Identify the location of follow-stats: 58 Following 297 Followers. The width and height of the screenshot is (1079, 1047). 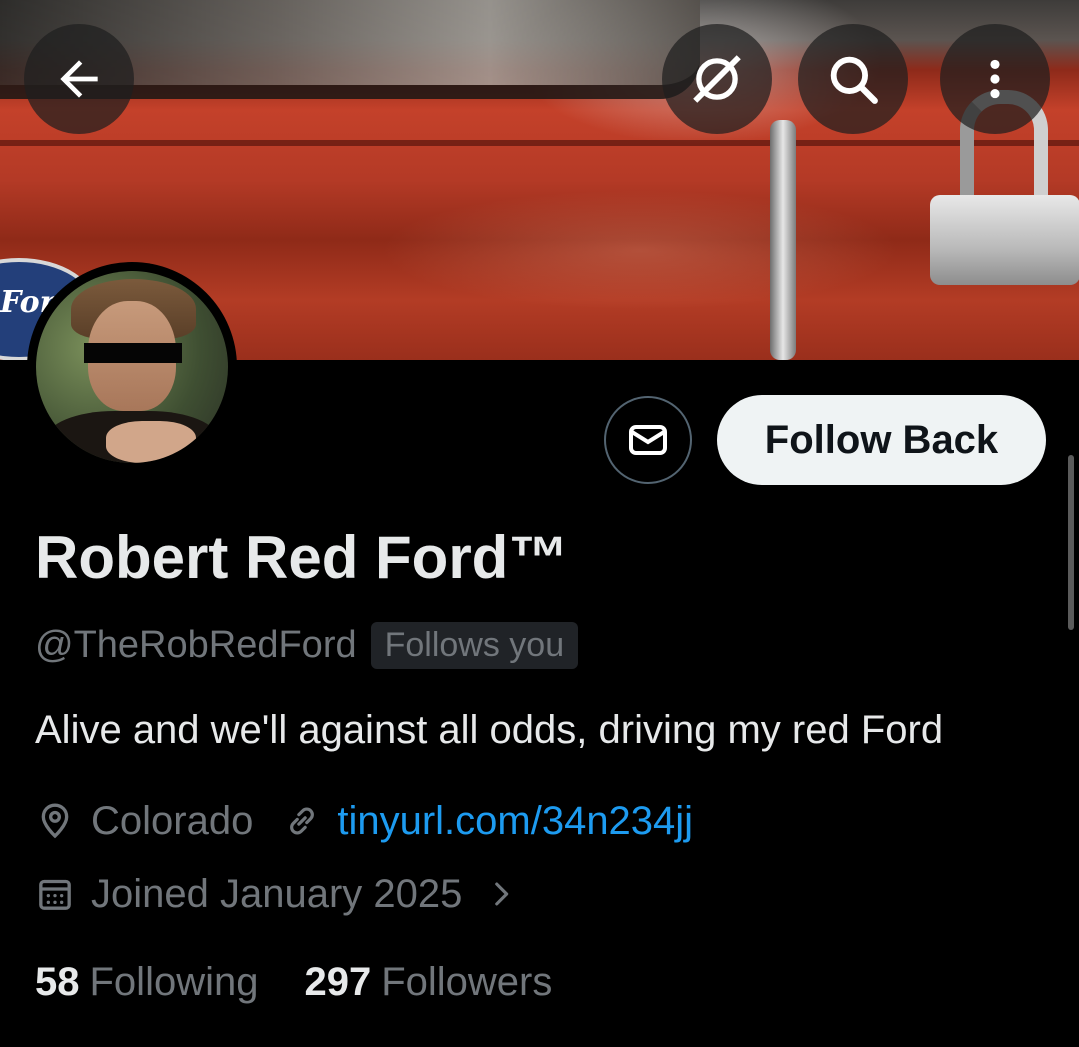
(293, 982).